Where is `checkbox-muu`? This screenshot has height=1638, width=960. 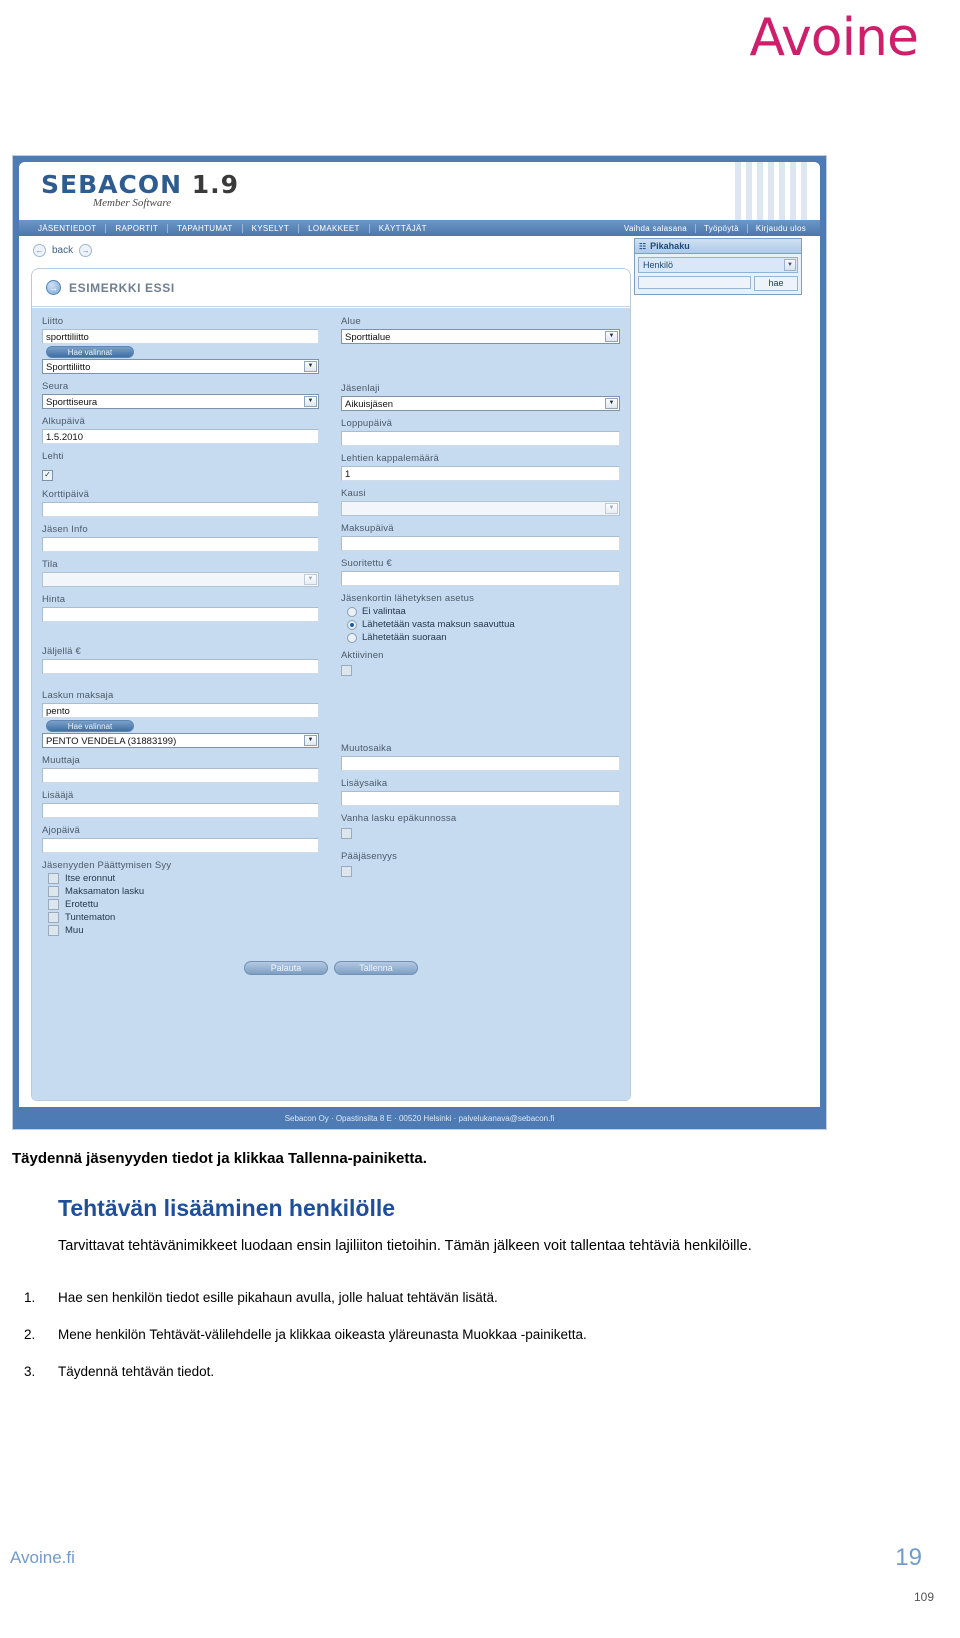 checkbox-muu is located at coordinates (53, 930).